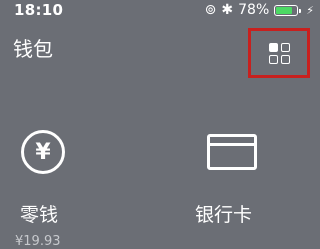 The image size is (320, 249). Describe the element at coordinates (232, 152) in the screenshot. I see `bank-card-icon` at that location.